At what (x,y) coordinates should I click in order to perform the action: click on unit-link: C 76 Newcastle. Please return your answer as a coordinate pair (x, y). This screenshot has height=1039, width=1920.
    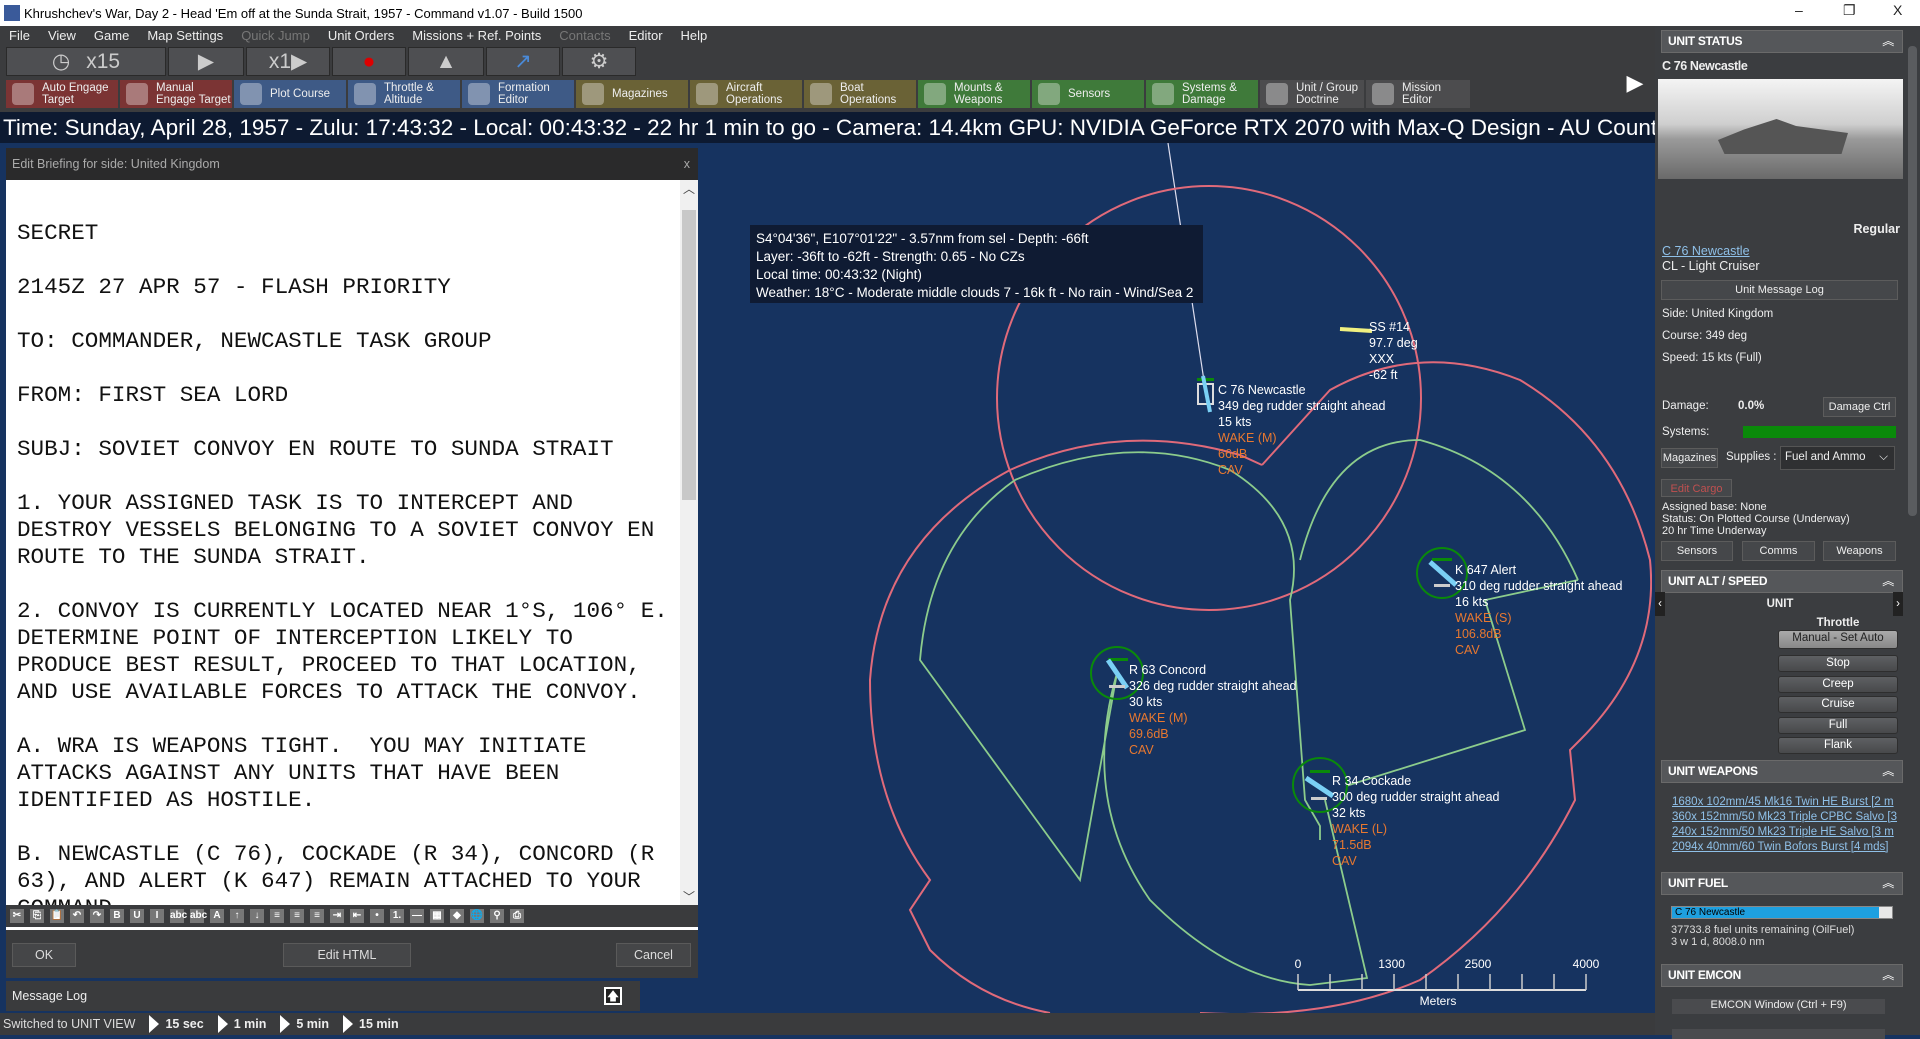
    Looking at the image, I should click on (1706, 251).